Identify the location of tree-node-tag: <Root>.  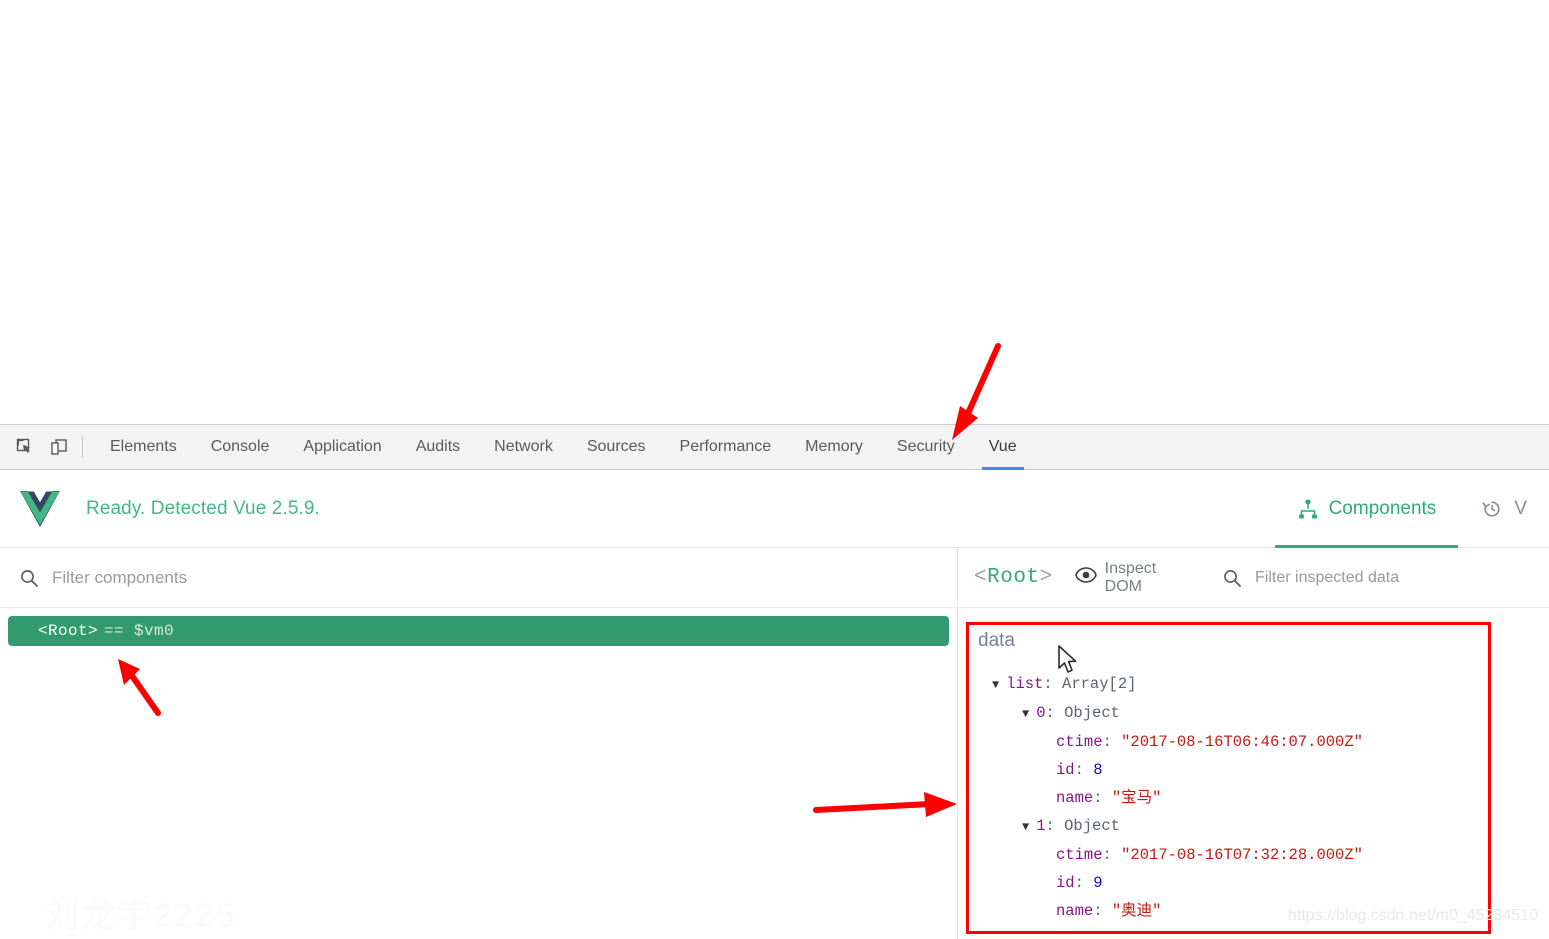
(68, 631).